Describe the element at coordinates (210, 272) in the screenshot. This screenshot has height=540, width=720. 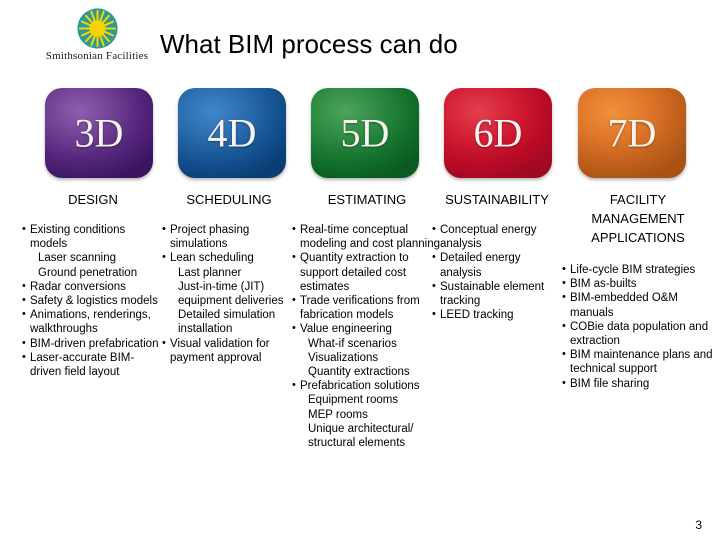
I see `sub-list-item: Last planner` at that location.